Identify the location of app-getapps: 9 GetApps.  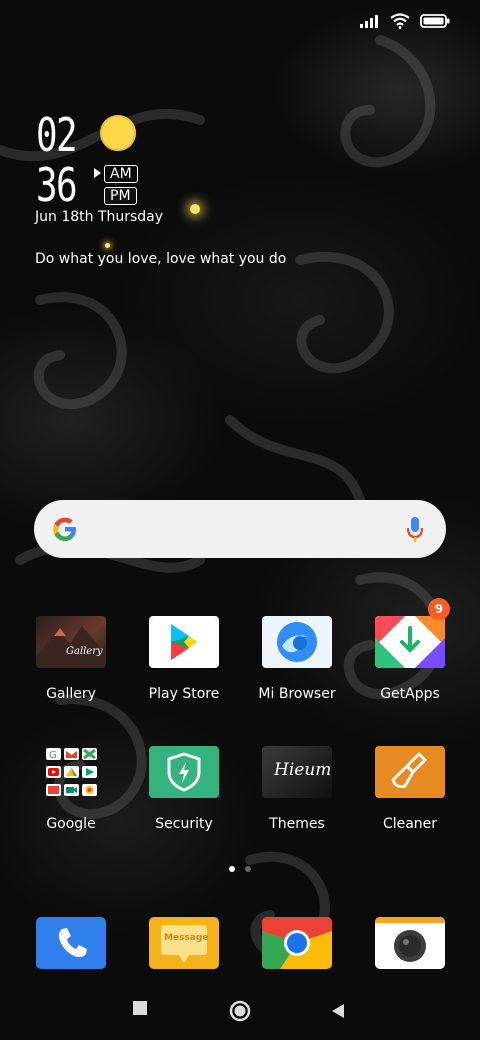
(410, 650).